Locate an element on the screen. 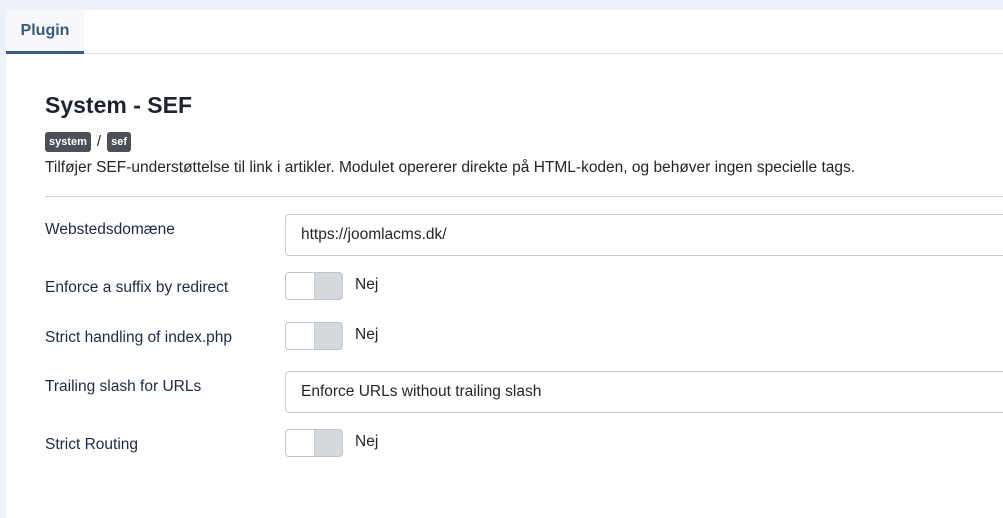 Image resolution: width=1003 pixels, height=518 pixels. tab-plugin: Plugin is located at coordinates (45, 32).